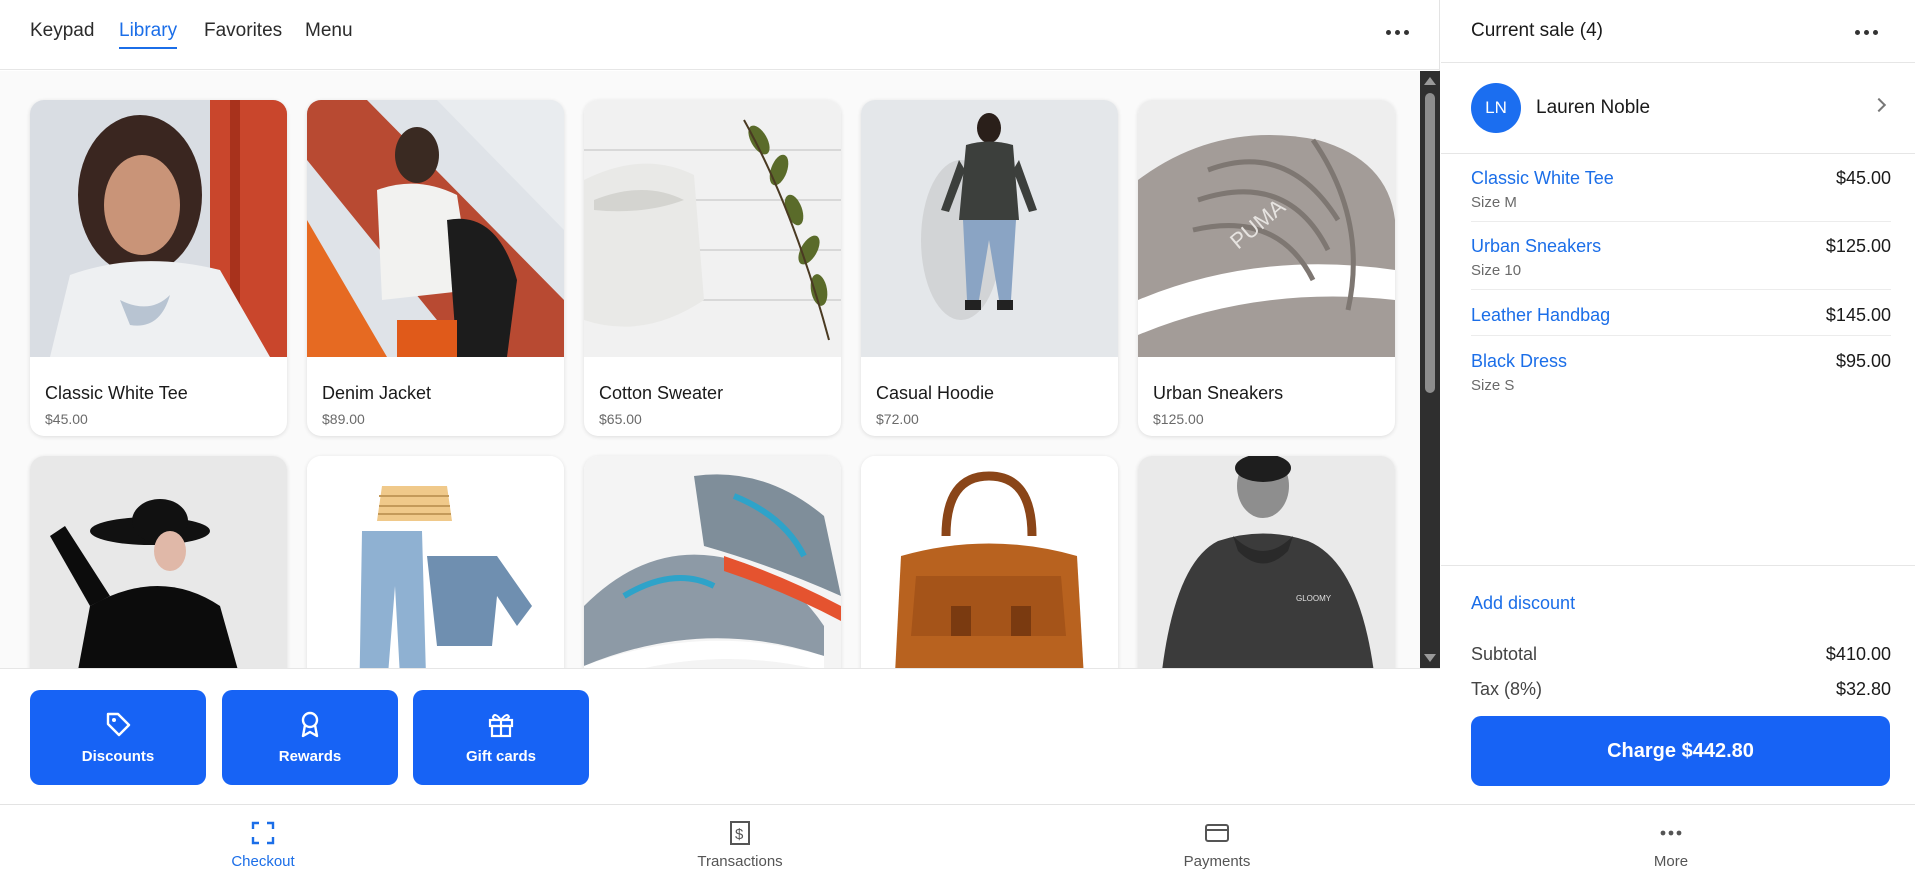 This screenshot has height=877, width=1915. Describe the element at coordinates (1266, 228) in the screenshot. I see `product-image-urban-sneakers: PUMA` at that location.